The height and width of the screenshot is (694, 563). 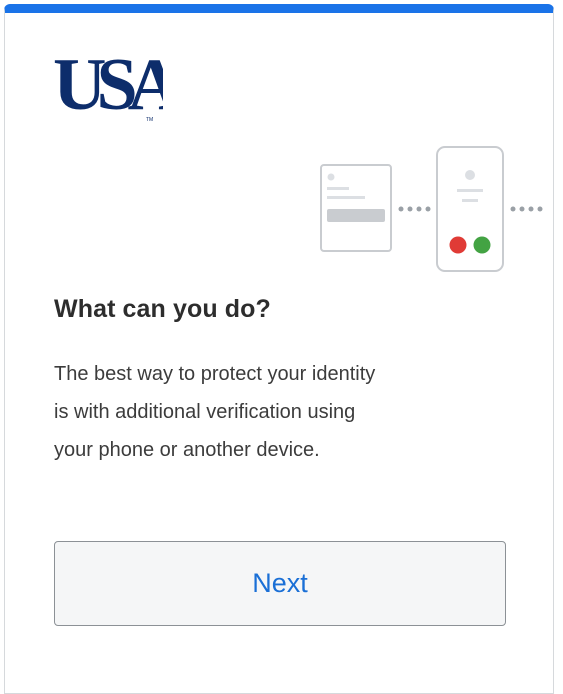 I want to click on usa-logo: USA TM, so click(x=108, y=85).